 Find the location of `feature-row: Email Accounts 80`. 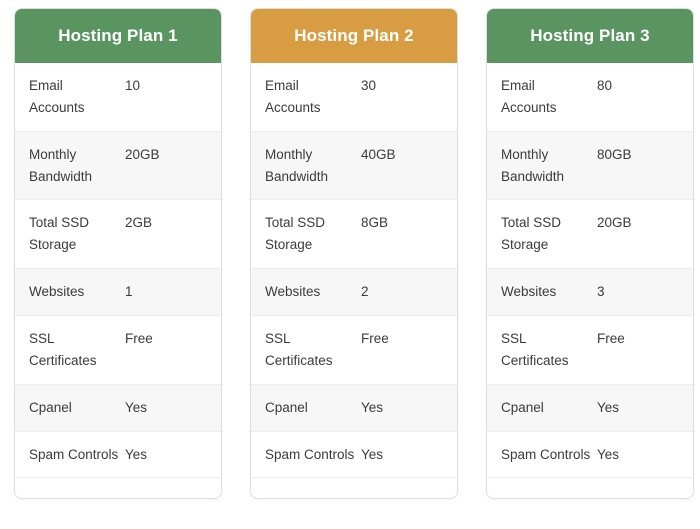

feature-row: Email Accounts 80 is located at coordinates (590, 97).